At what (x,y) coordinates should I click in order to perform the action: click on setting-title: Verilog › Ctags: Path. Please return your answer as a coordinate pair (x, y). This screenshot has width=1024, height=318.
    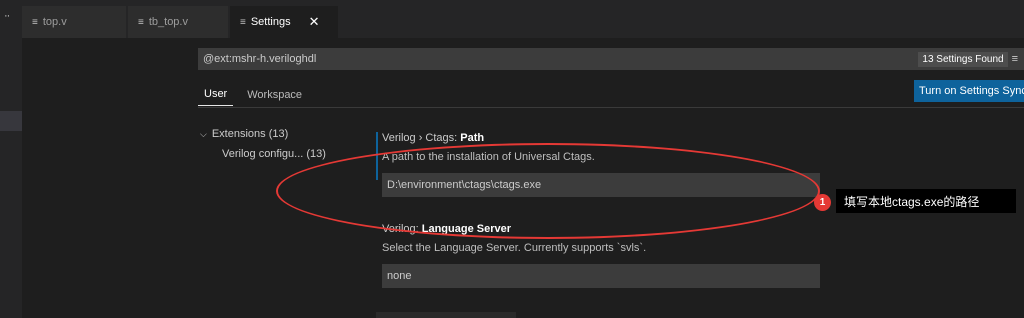
    Looking at the image, I should click on (433, 138).